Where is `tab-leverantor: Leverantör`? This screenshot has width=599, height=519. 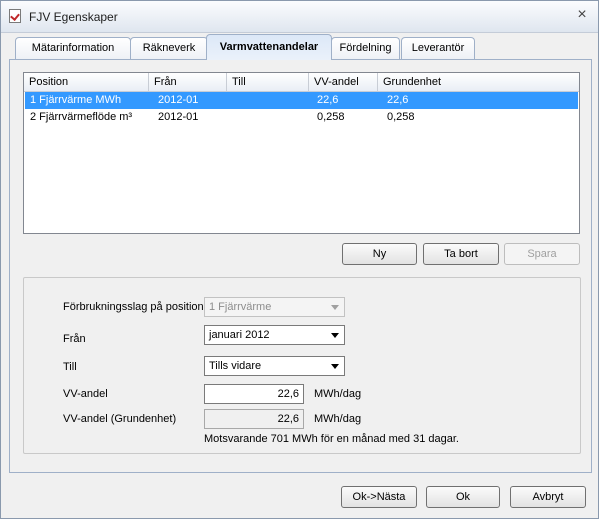 tab-leverantor: Leverantör is located at coordinates (438, 48).